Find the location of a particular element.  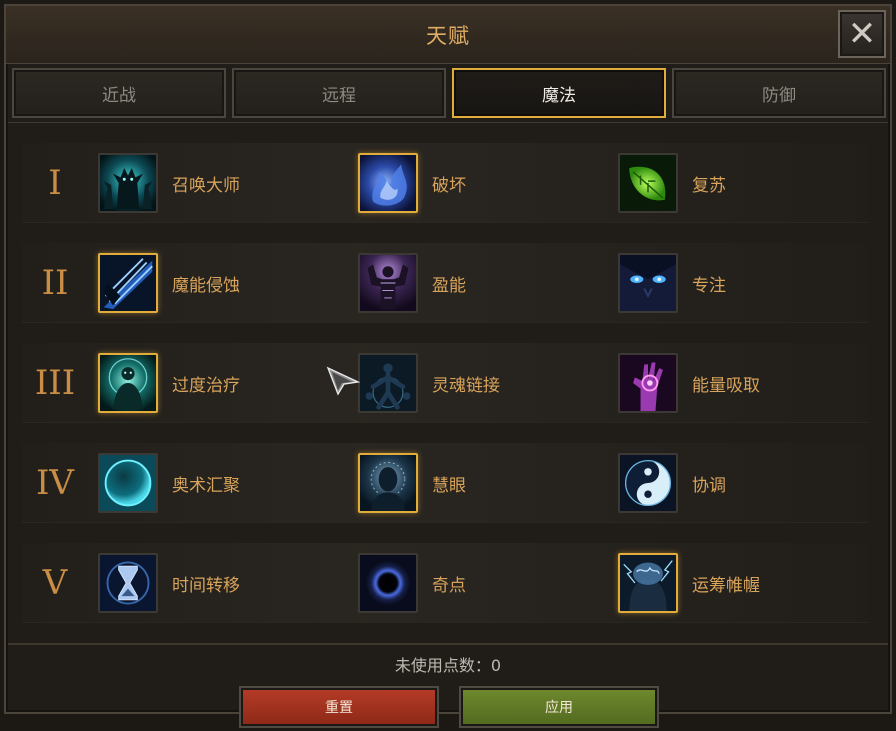

tier-row-4: IV 奥术汇聚 慧眼 协调 is located at coordinates (445, 483).